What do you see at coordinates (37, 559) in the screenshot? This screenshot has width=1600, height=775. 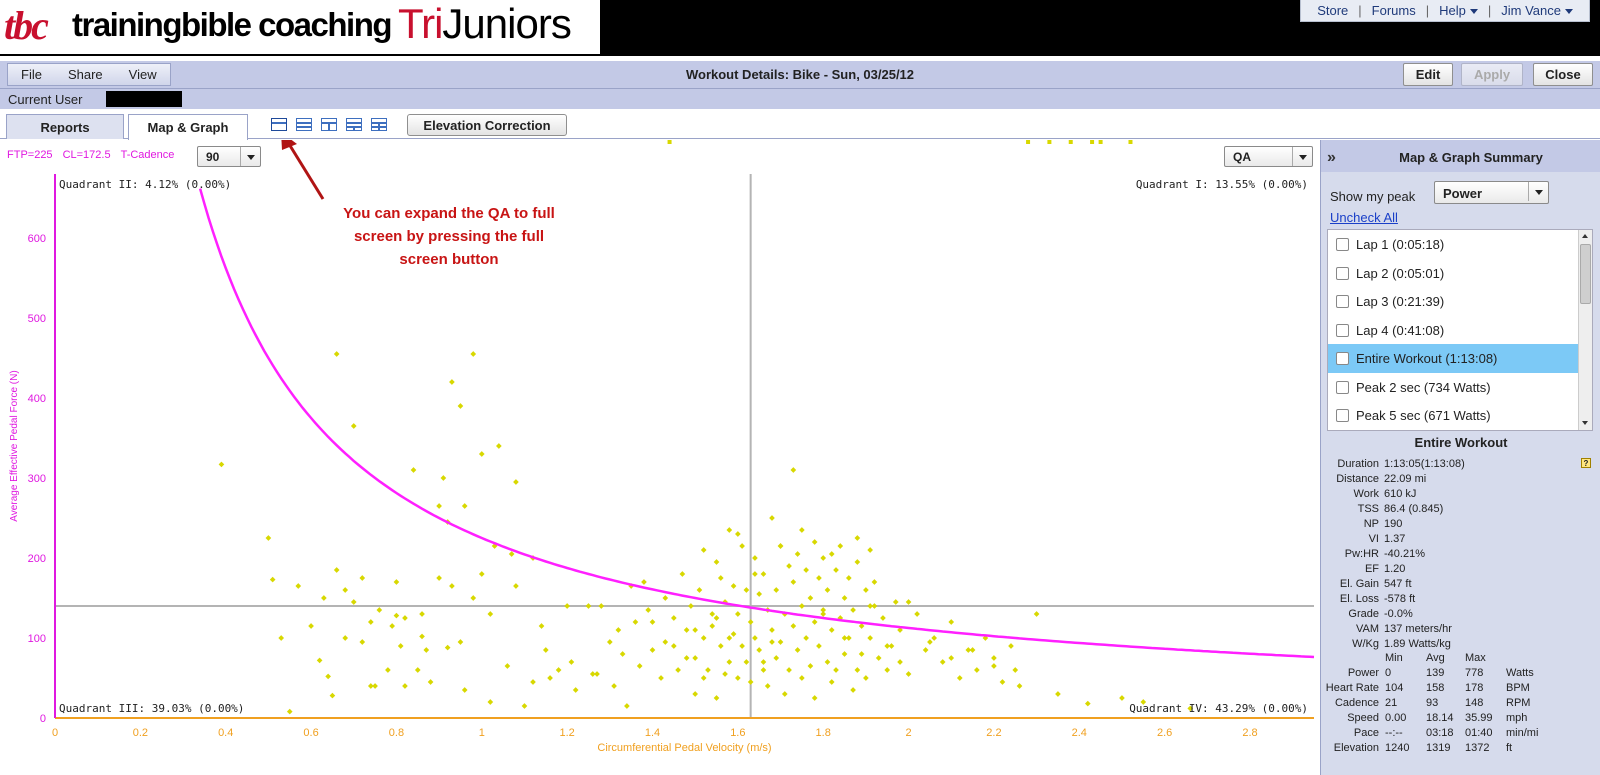 I see `y-tick-label: 200` at bounding box center [37, 559].